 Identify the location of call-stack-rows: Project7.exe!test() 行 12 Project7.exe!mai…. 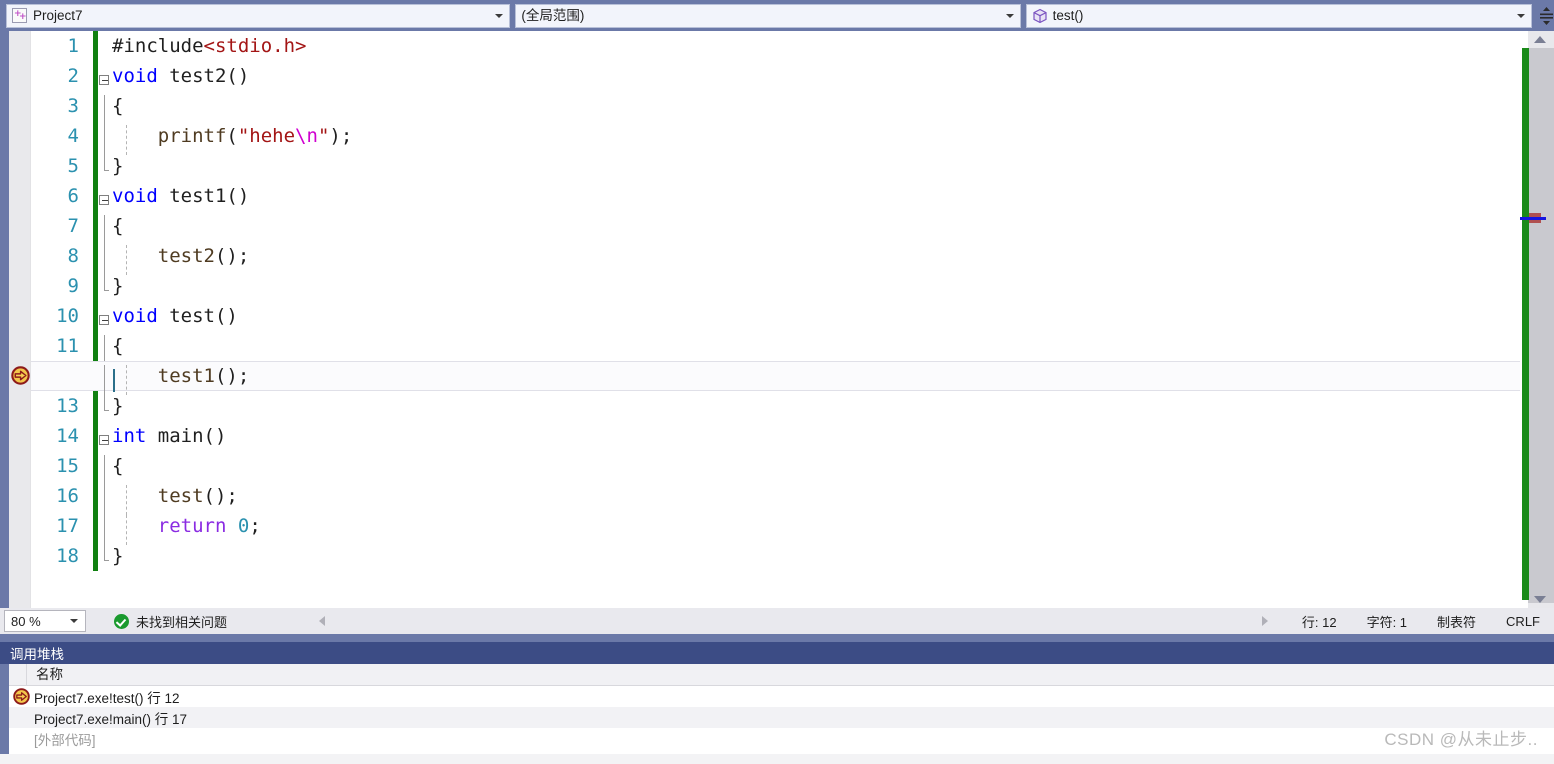
(781, 725).